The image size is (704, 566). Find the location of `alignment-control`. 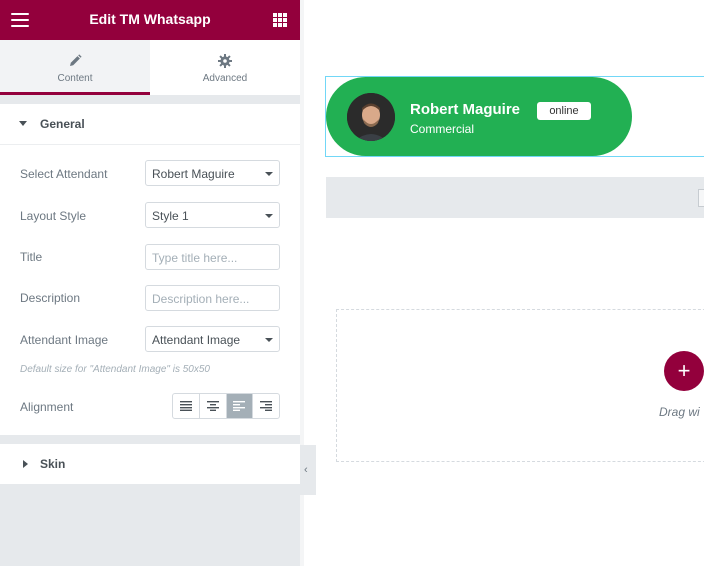

alignment-control is located at coordinates (226, 406).